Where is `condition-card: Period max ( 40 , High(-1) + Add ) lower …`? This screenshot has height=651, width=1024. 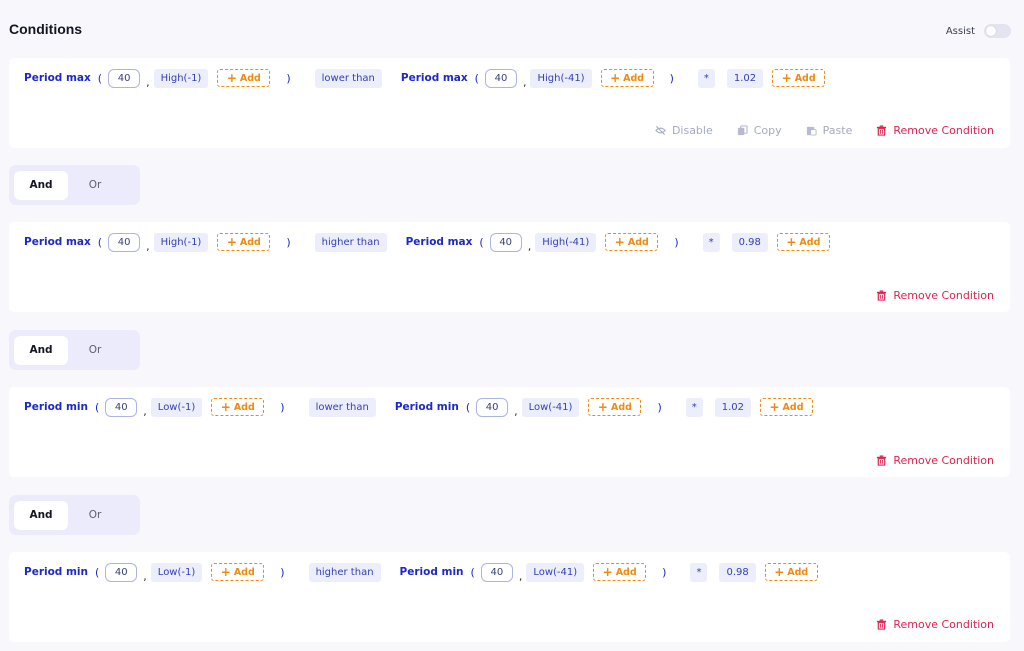 condition-card: Period max ( 40 , High(-1) + Add ) lower … is located at coordinates (509, 103).